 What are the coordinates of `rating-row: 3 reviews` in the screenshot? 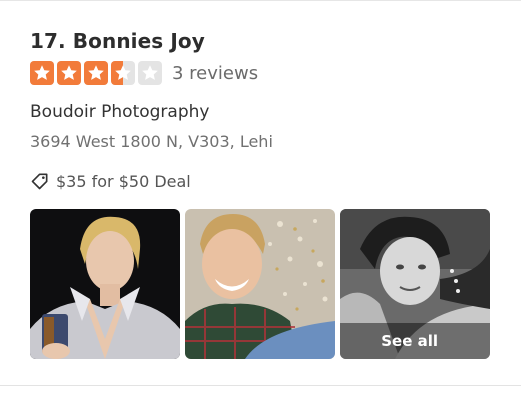 It's located at (144, 73).